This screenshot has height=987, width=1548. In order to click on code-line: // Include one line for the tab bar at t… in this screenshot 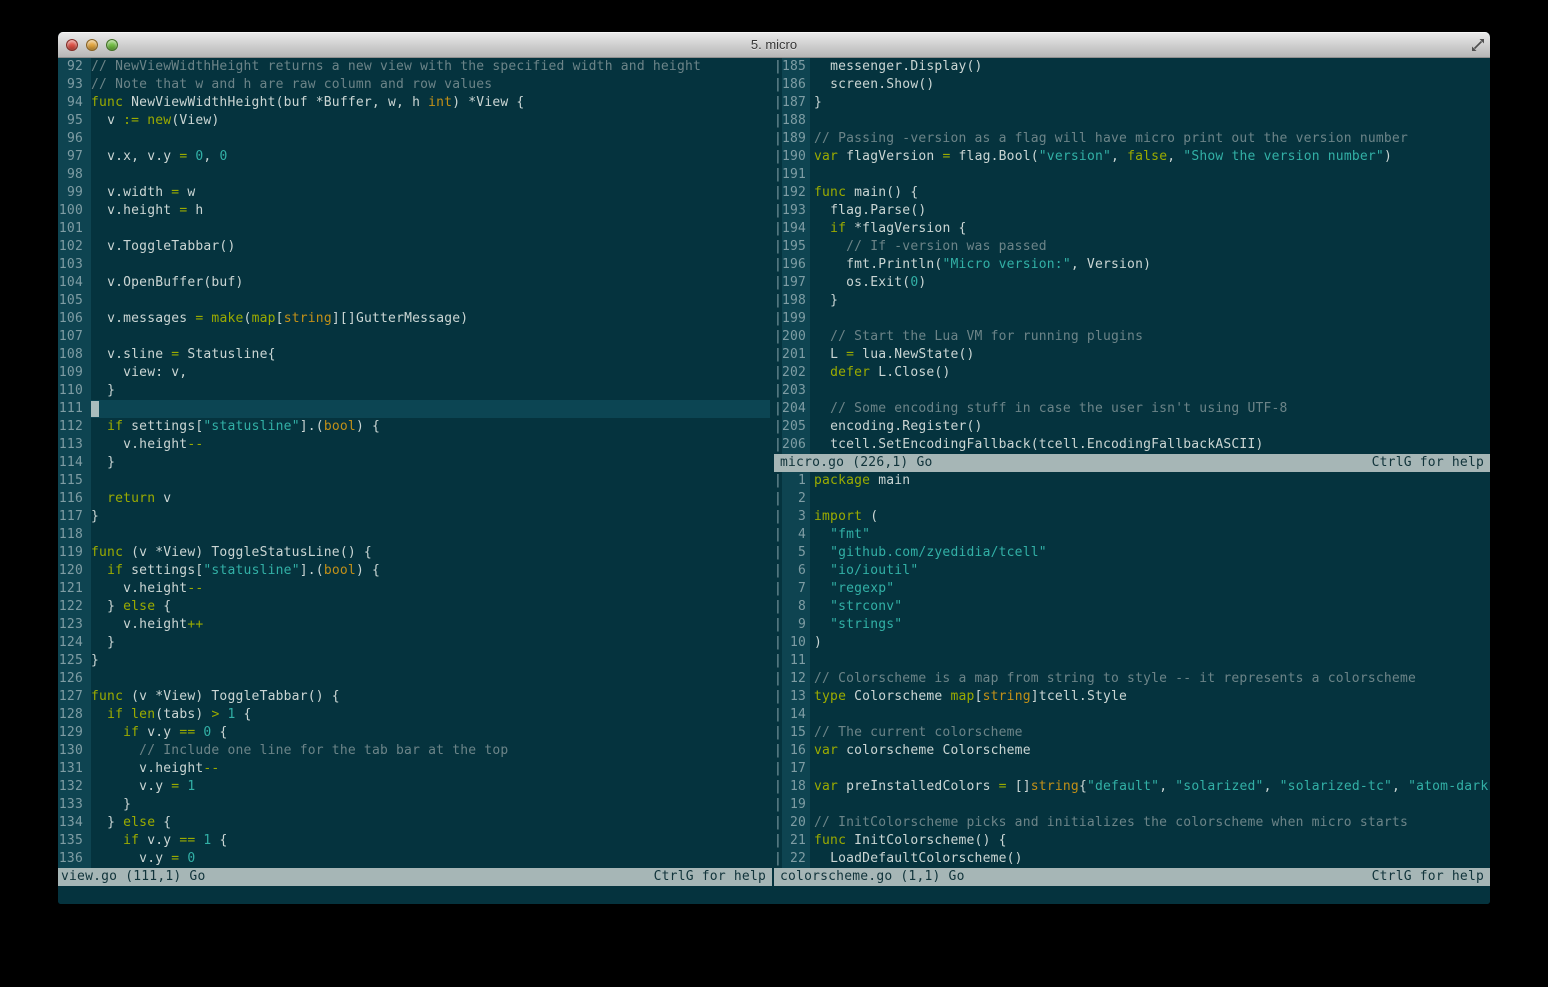, I will do `click(430, 751)`.